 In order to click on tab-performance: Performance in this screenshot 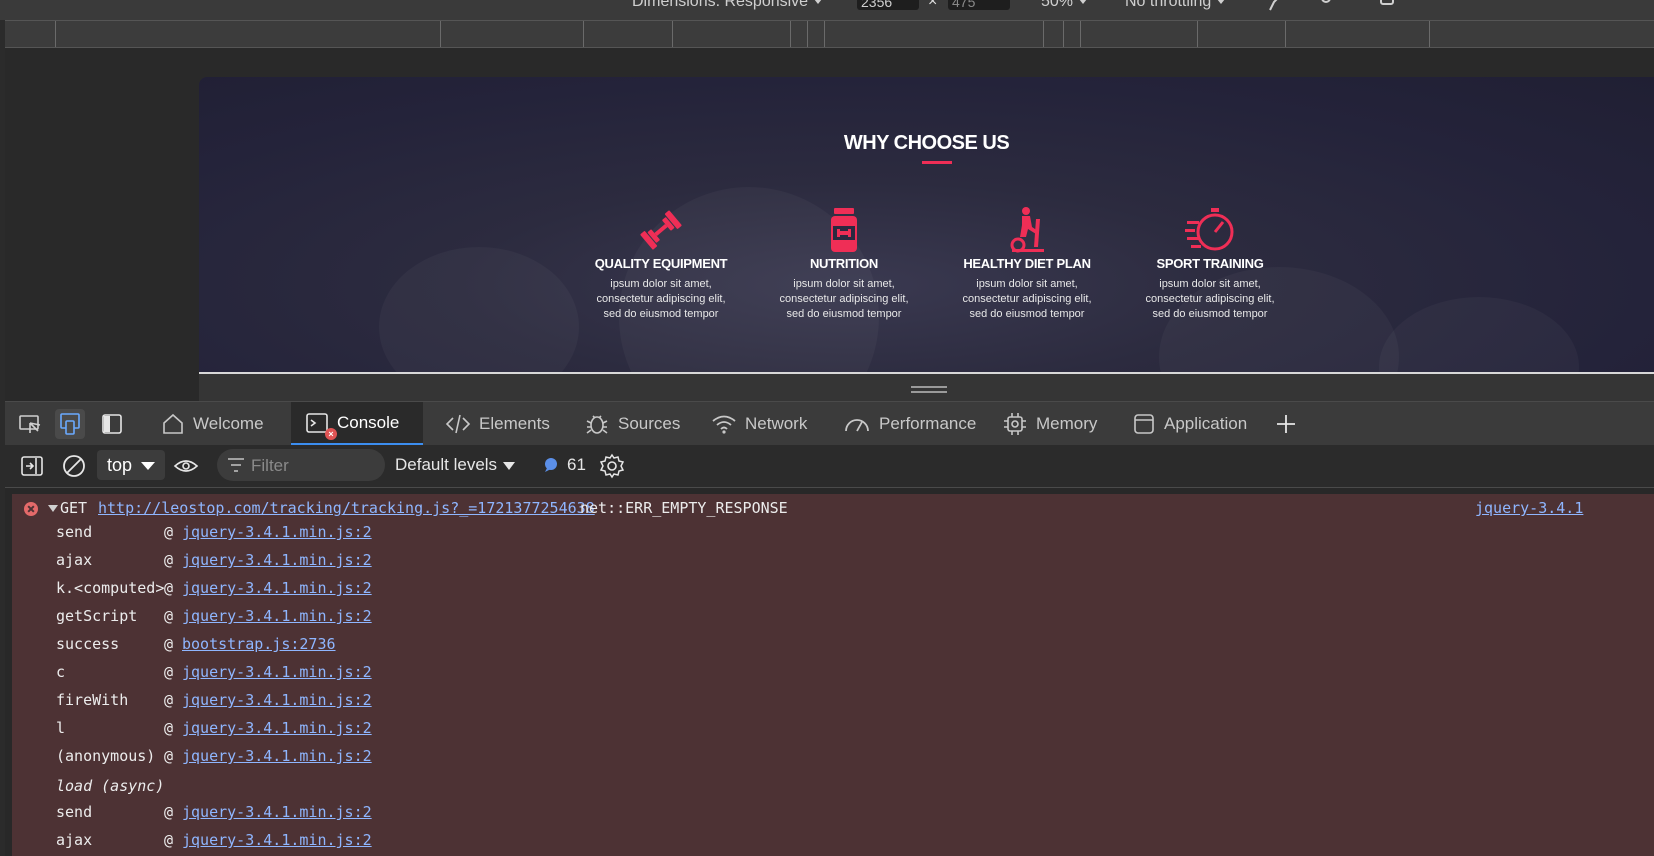, I will do `click(909, 424)`.